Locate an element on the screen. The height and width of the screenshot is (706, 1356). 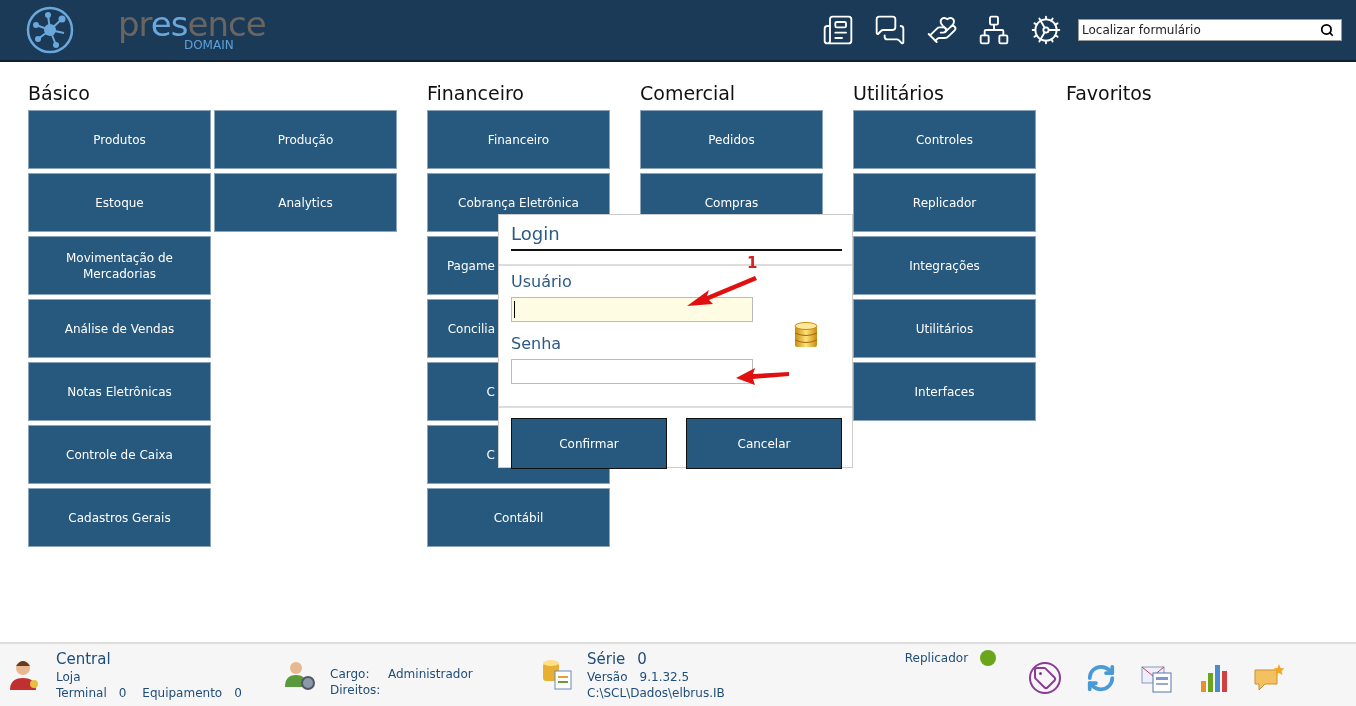
terminal-value: 0 is located at coordinates (122, 693).